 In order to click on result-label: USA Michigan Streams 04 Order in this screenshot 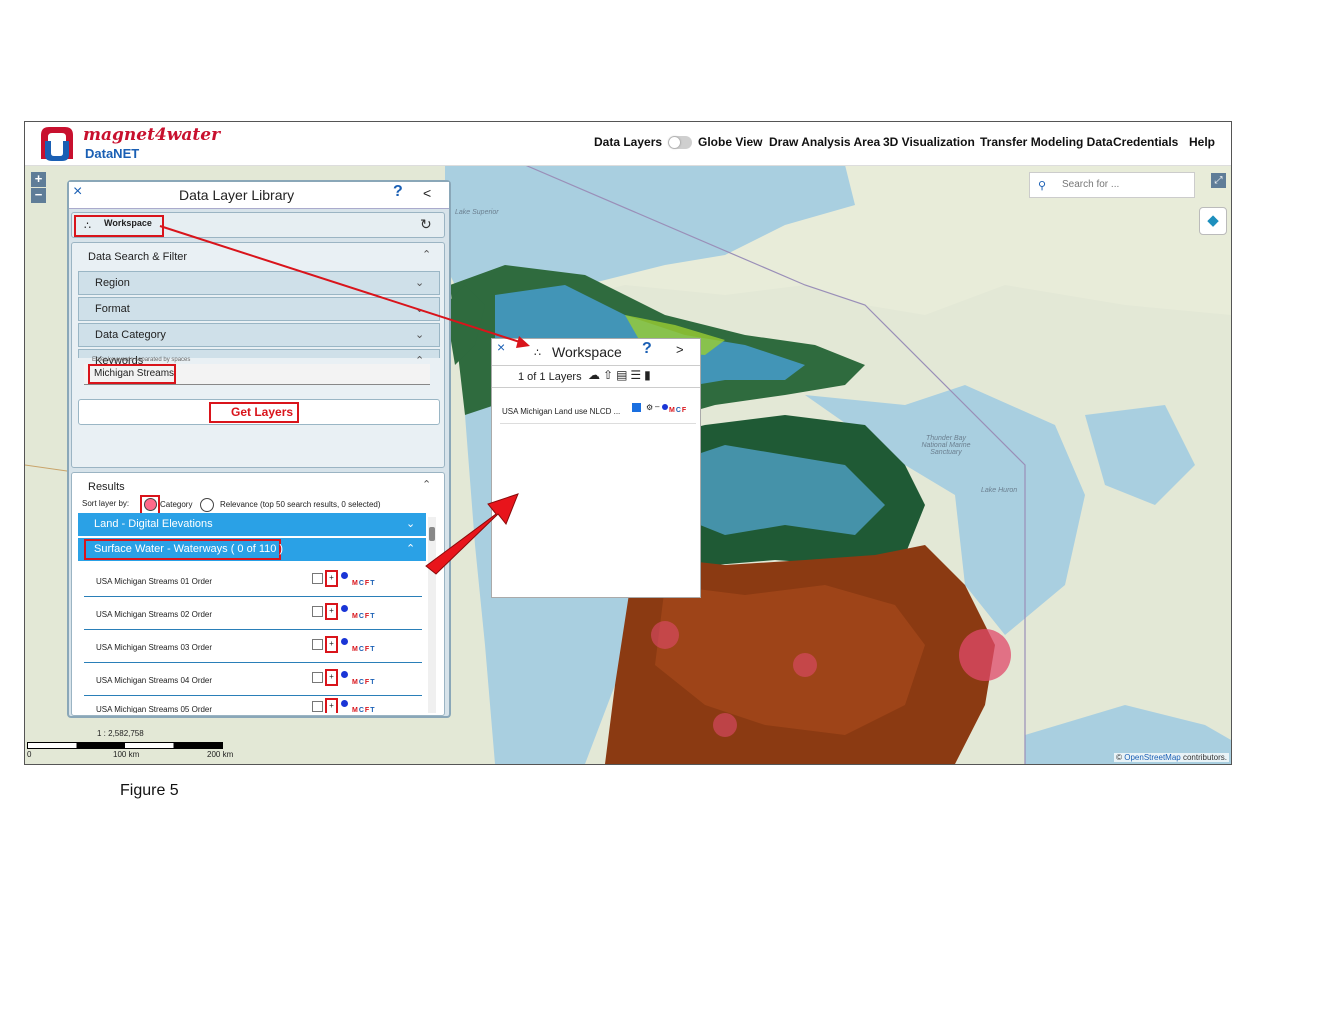, I will do `click(154, 680)`.